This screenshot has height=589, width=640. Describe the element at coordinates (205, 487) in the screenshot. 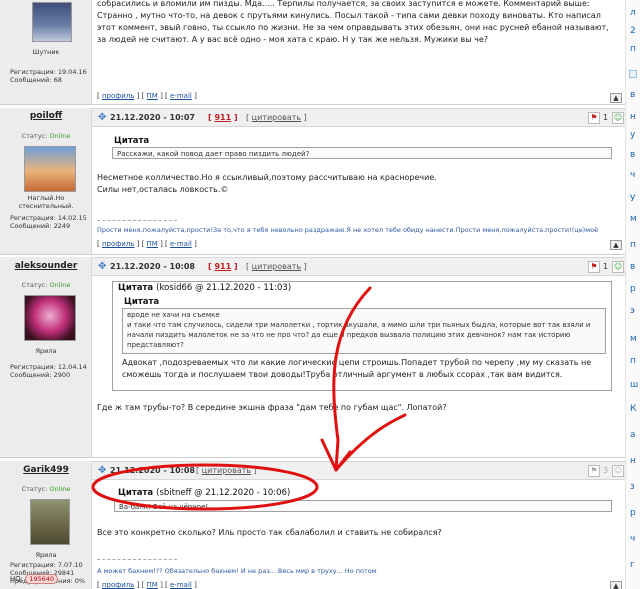

I see `red-circle-annotation` at that location.